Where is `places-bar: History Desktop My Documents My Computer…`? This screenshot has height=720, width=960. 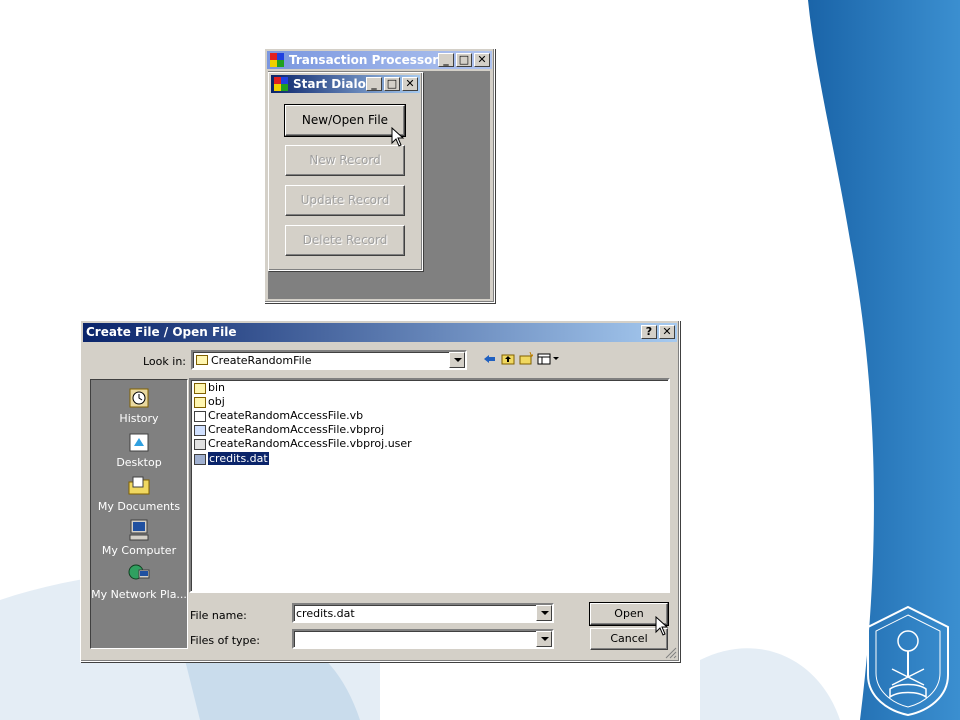 places-bar: History Desktop My Documents My Computer… is located at coordinates (139, 514).